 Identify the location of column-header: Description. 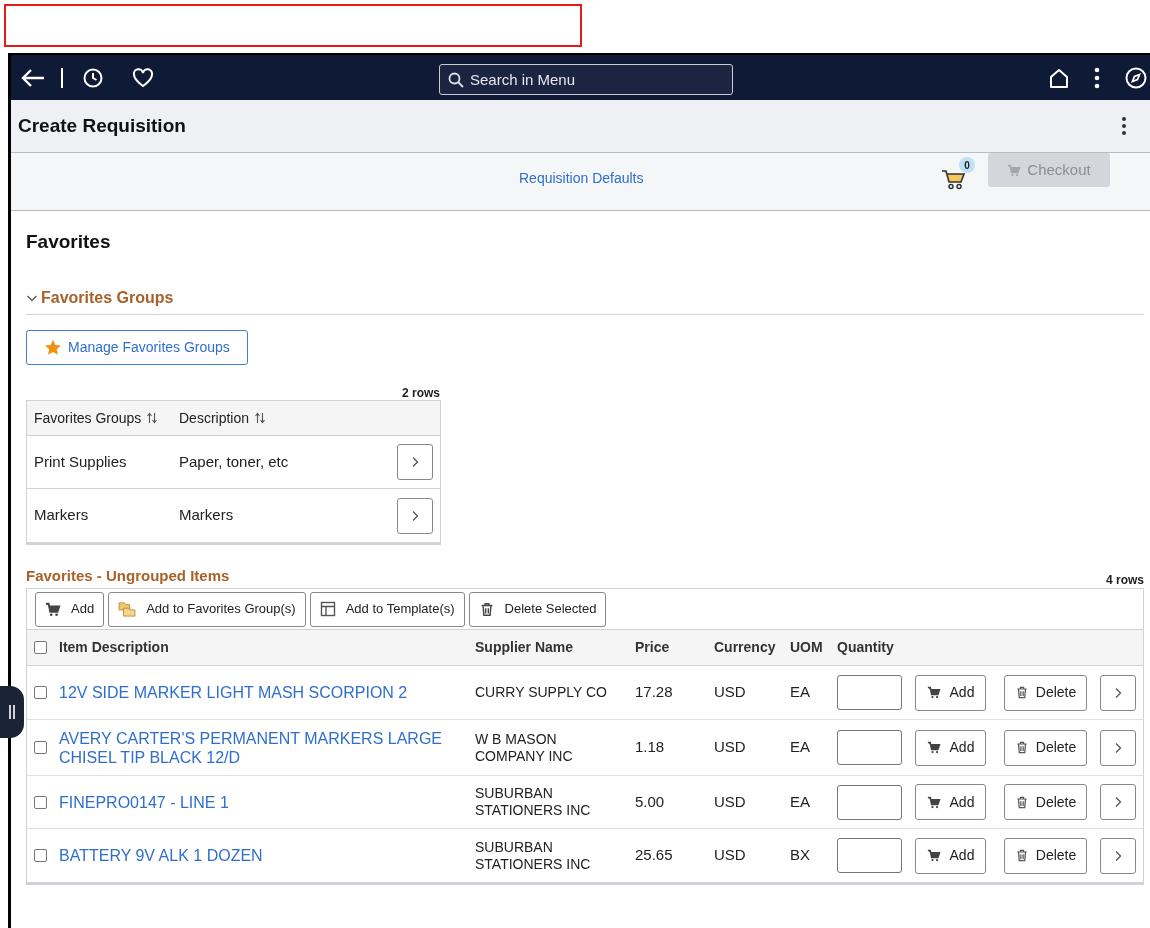
(254, 418).